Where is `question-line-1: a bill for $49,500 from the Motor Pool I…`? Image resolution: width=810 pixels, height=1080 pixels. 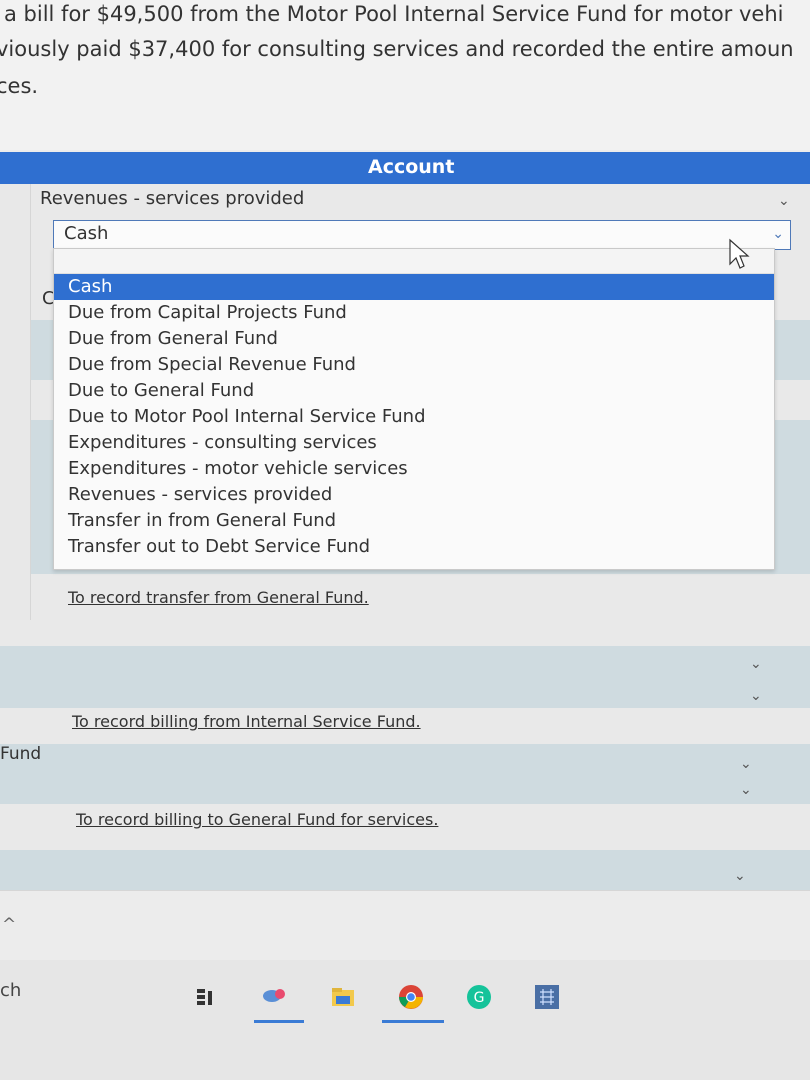 question-line-1: a bill for $49,500 from the Motor Pool I… is located at coordinates (394, 14).